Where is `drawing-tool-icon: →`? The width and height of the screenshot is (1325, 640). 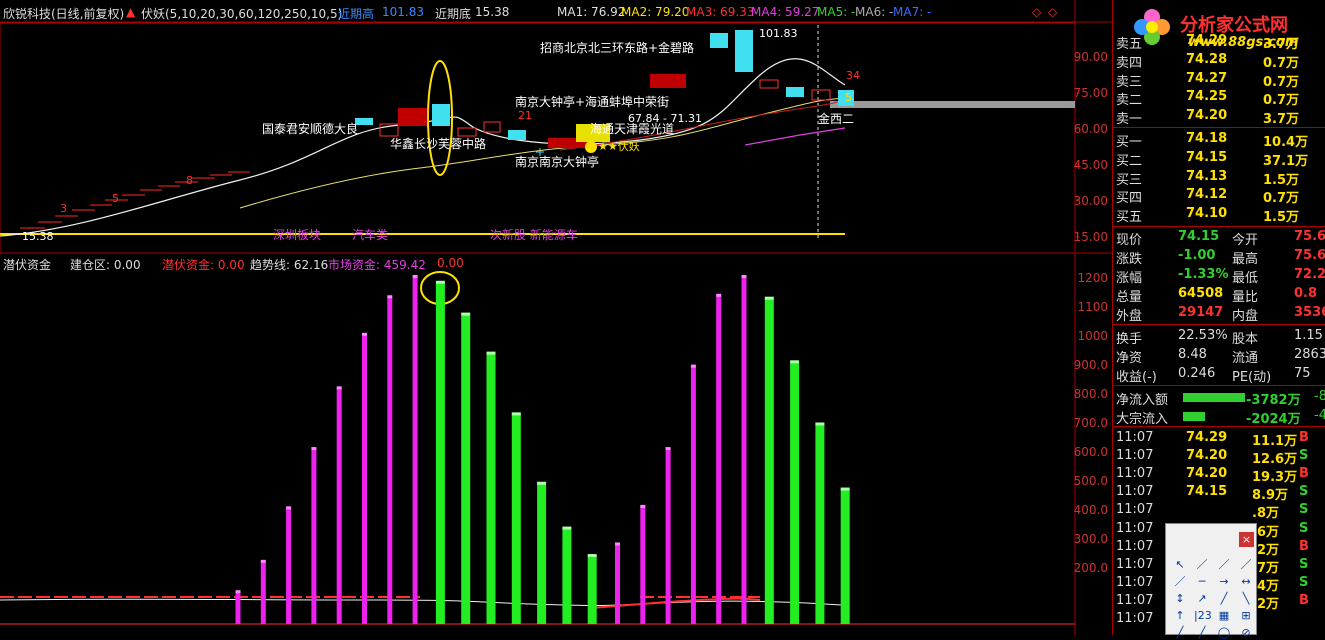
drawing-tool-icon: → is located at coordinates (1224, 582).